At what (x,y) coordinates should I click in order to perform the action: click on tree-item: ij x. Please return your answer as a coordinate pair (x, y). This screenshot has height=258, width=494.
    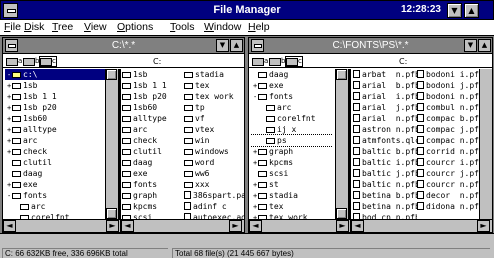
    Looking at the image, I should click on (292, 129).